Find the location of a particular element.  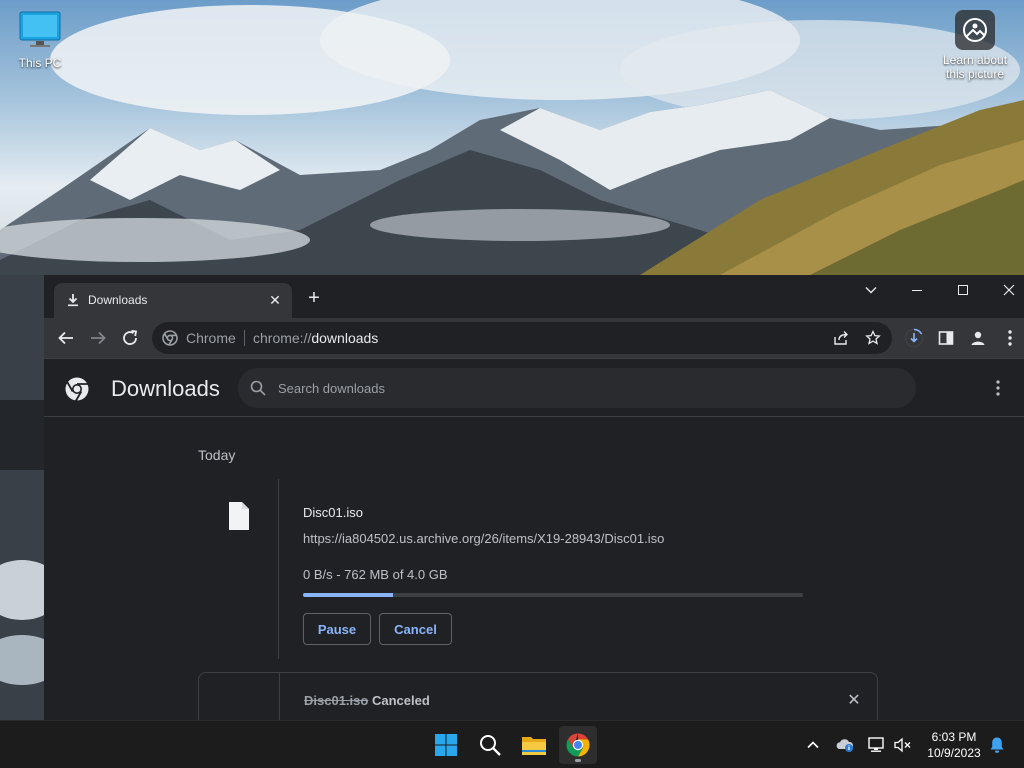

desktop-icon-this-pc: This PC is located at coordinates (40, 40).